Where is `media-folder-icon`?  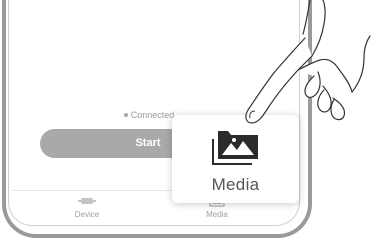 media-folder-icon is located at coordinates (235, 148).